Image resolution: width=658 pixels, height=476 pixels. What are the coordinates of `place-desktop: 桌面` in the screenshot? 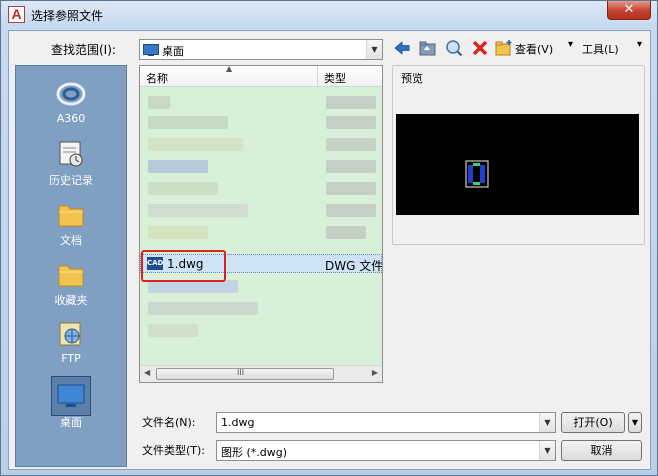 It's located at (71, 406).